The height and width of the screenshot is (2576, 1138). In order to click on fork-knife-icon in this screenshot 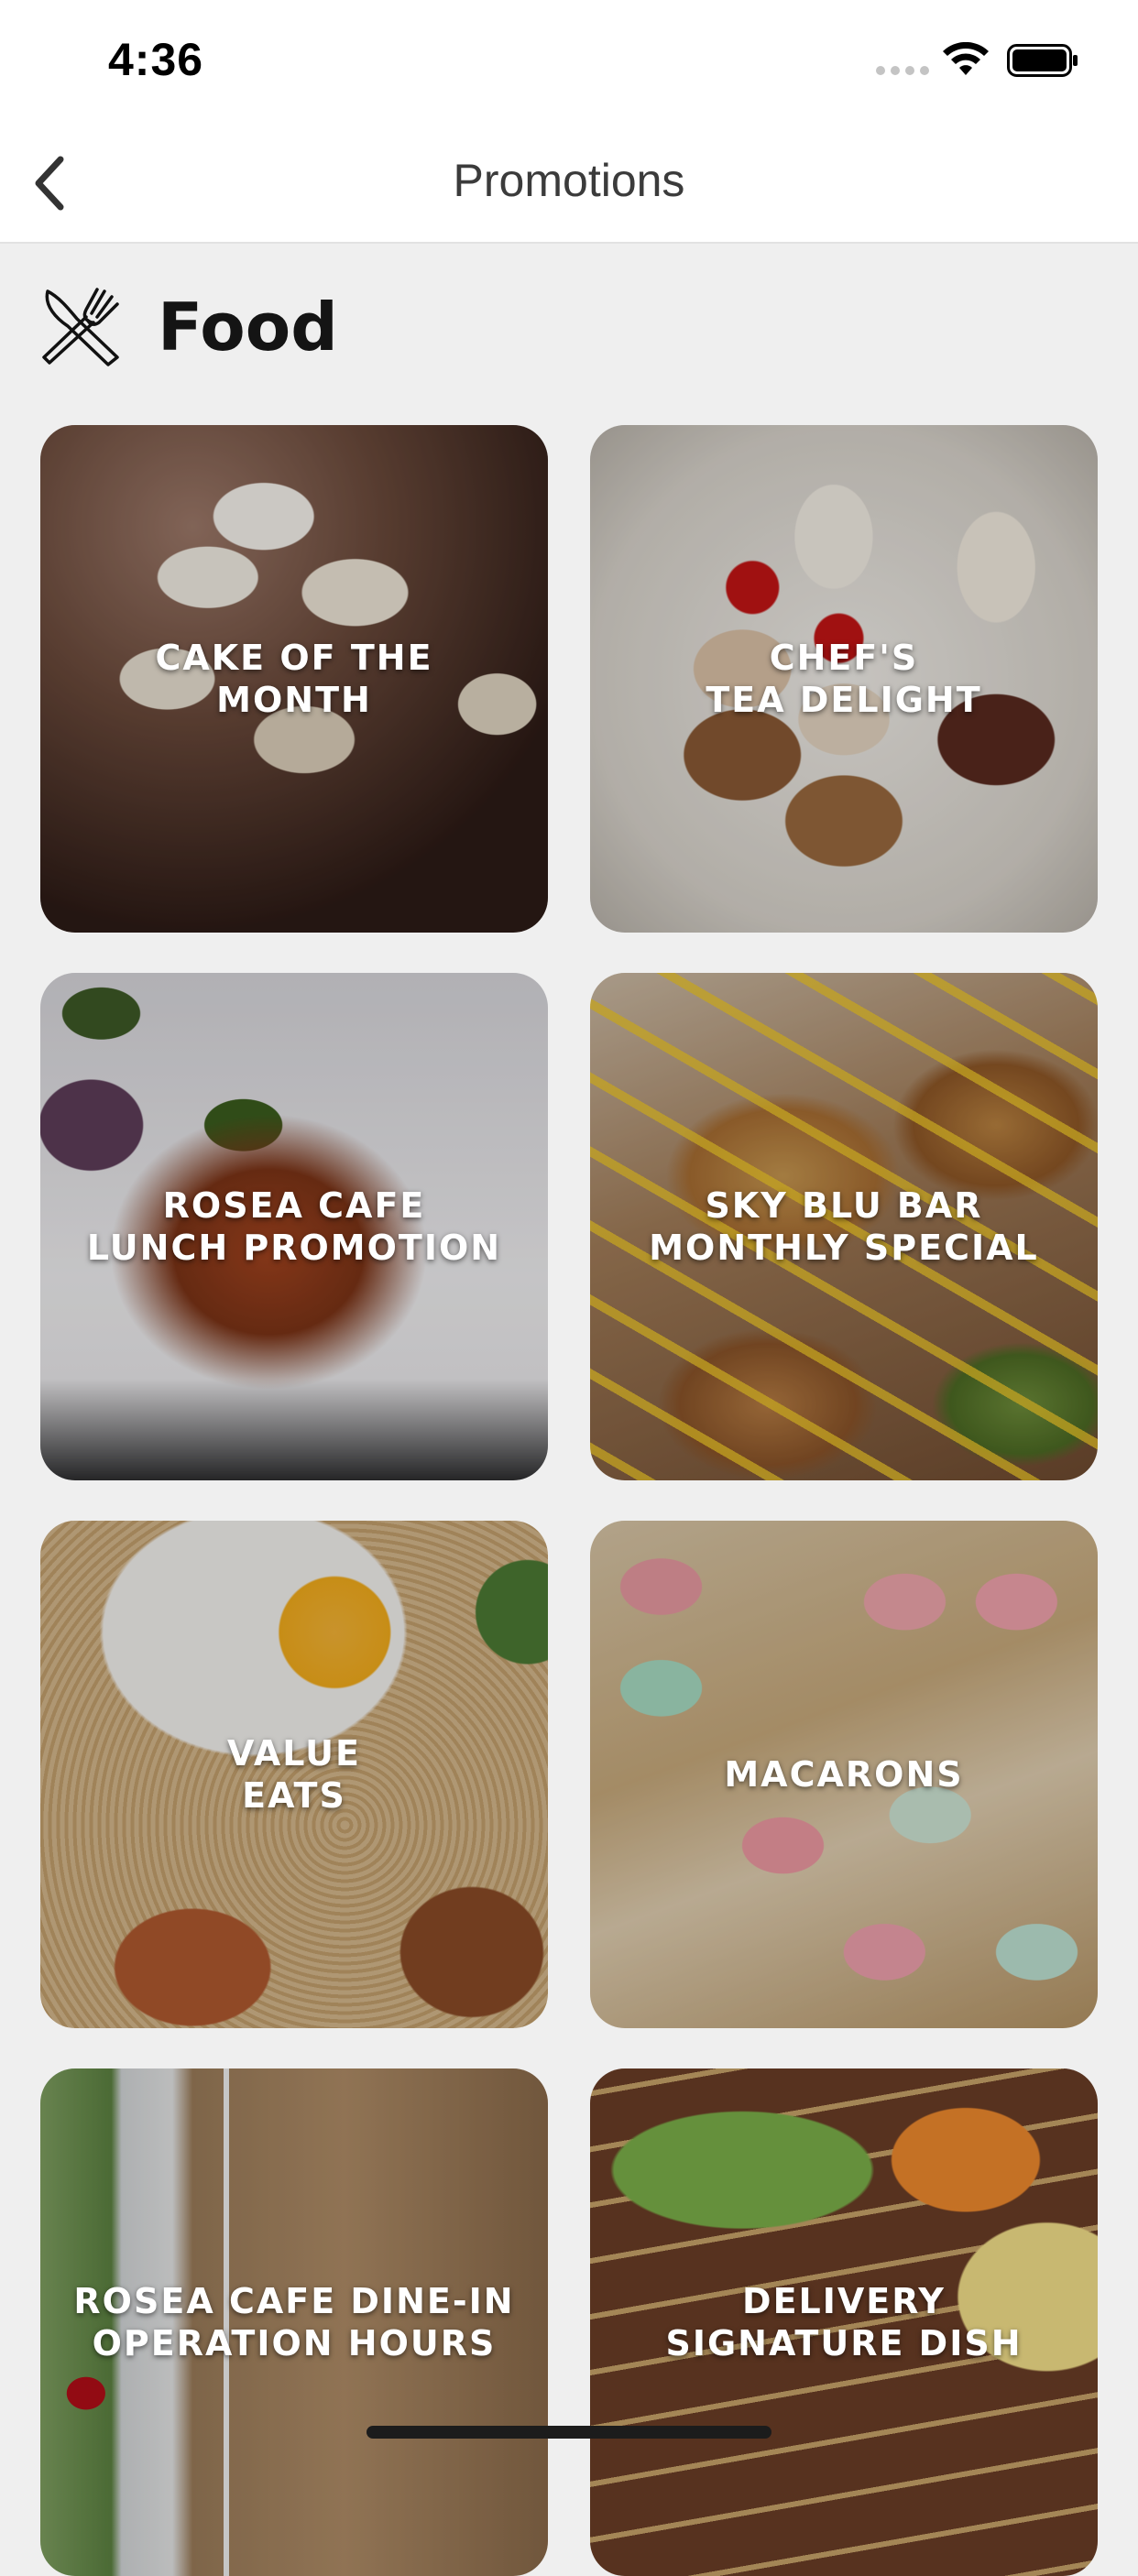, I will do `click(80, 327)`.